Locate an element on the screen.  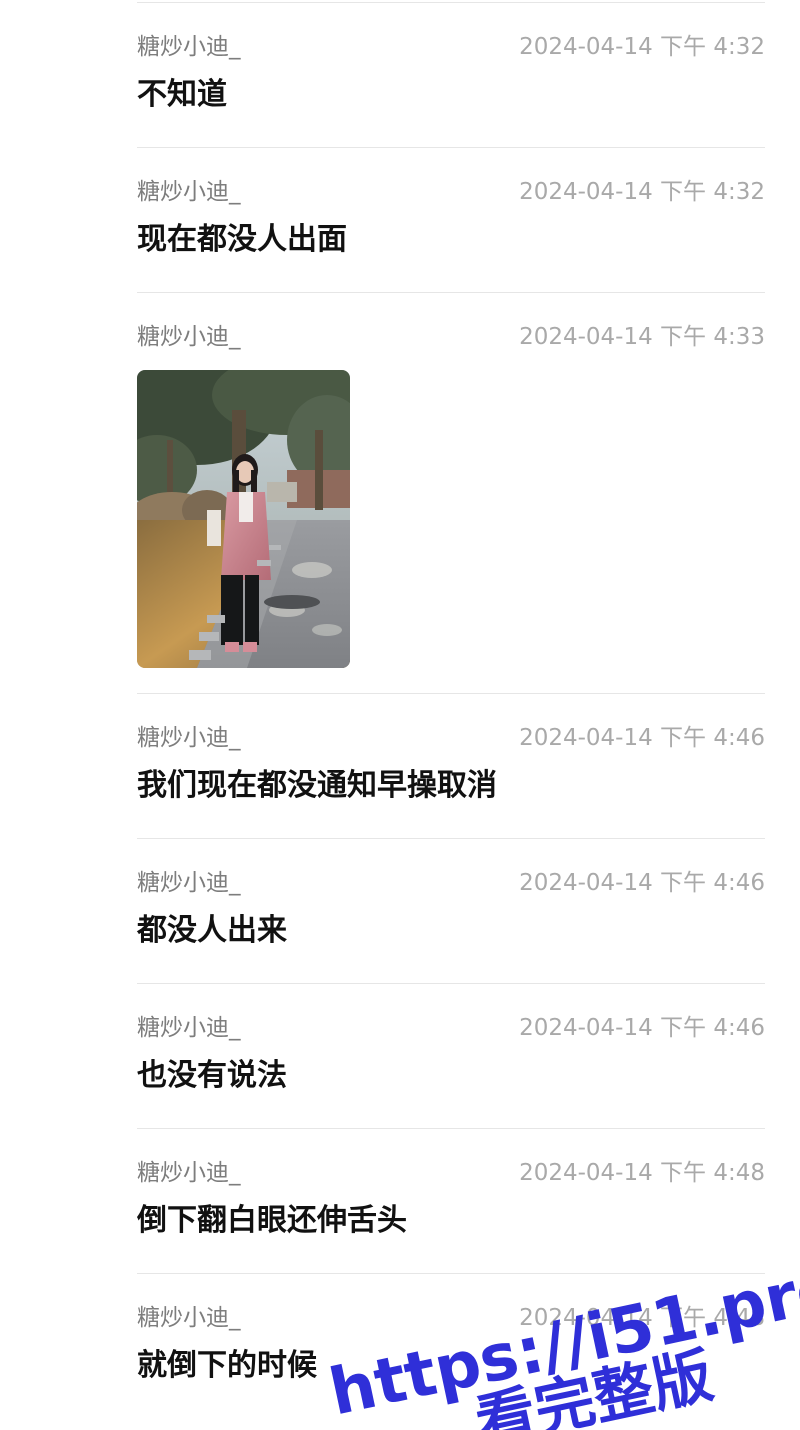
message-text: 倒下翻白眼还伸舌头 is located at coordinates (272, 1220).